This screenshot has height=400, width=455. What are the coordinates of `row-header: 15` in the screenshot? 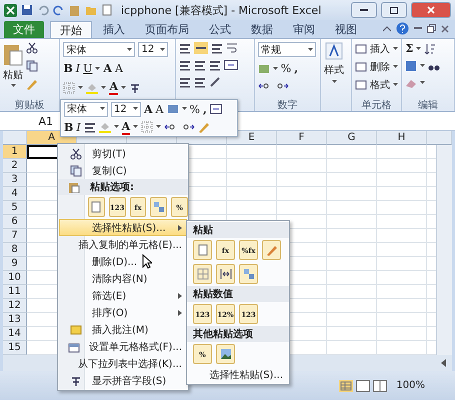 It's located at (15, 348).